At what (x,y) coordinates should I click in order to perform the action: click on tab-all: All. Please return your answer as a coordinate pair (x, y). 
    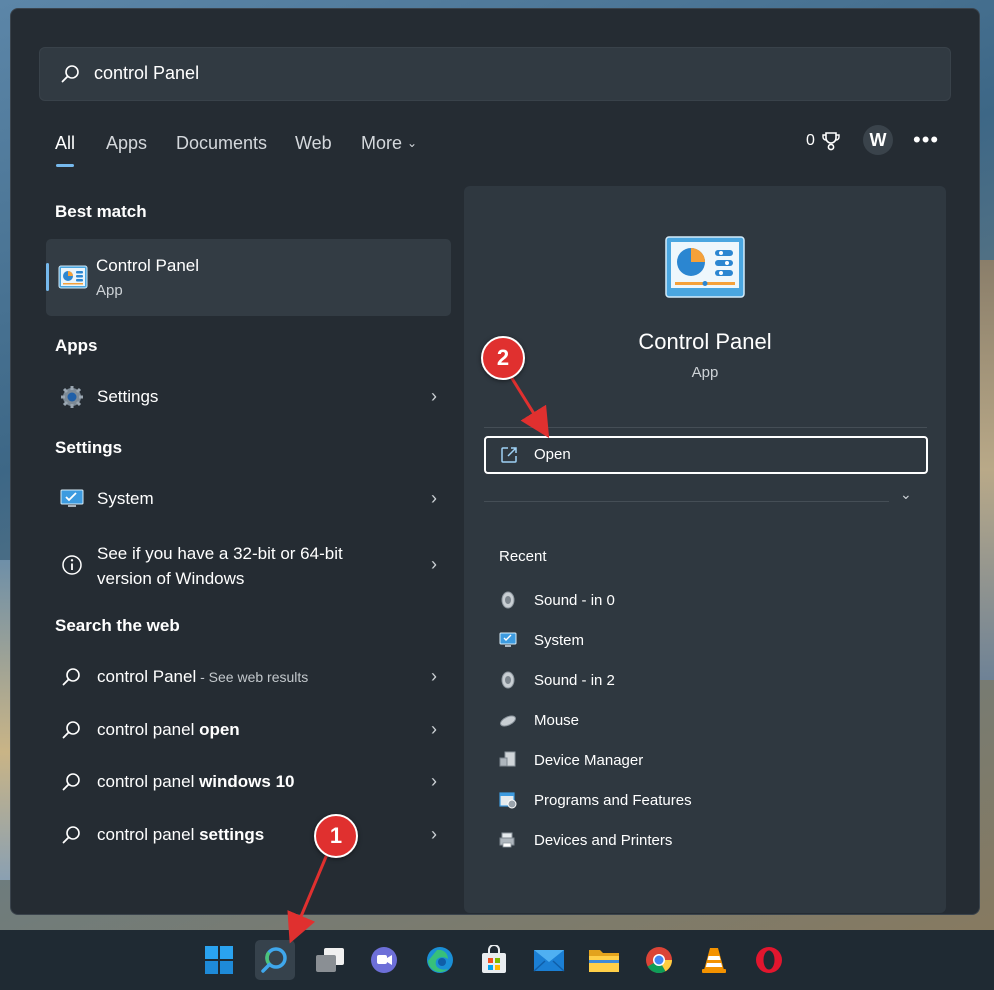
    Looking at the image, I should click on (65, 150).